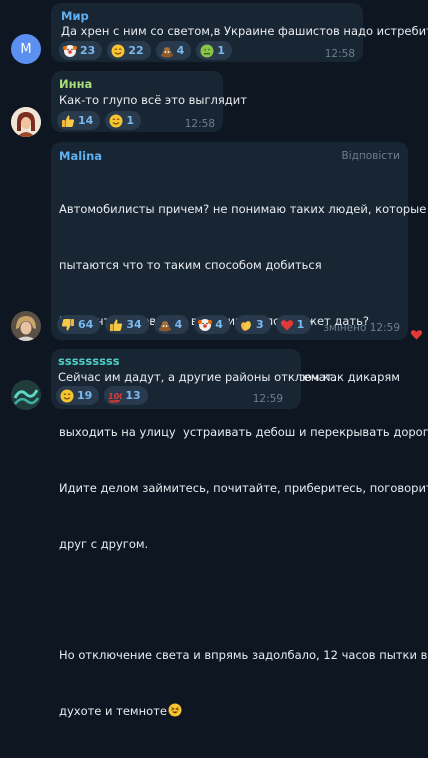  Describe the element at coordinates (88, 50) in the screenshot. I see `reaction-count: 23` at that location.